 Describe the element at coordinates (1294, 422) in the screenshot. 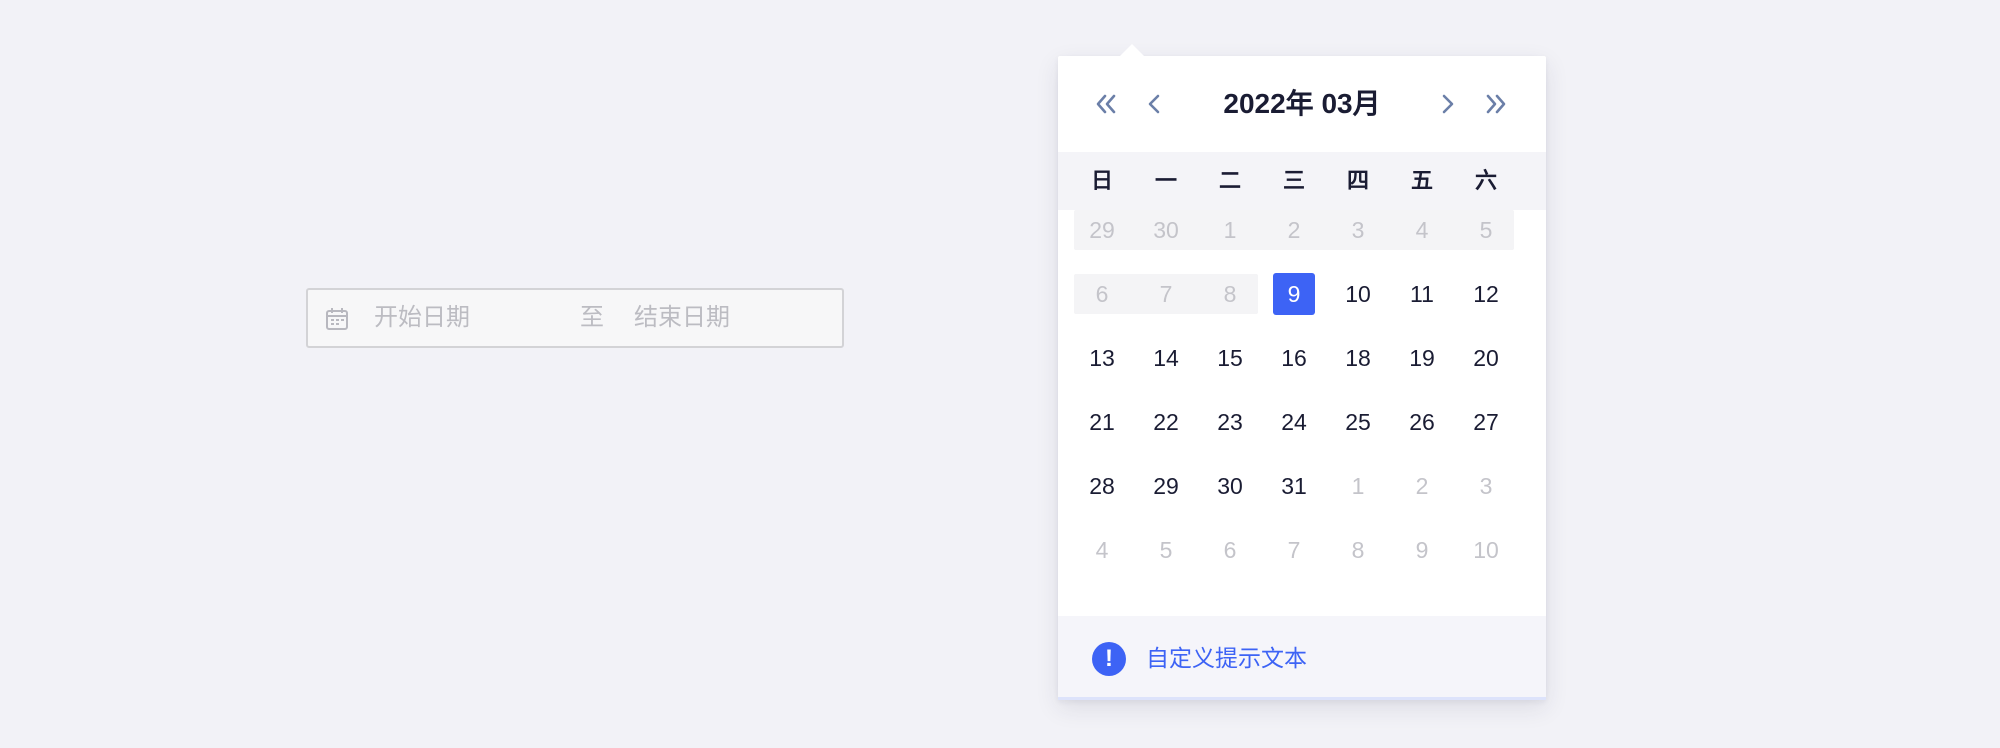

I see `day-cell: 24` at that location.